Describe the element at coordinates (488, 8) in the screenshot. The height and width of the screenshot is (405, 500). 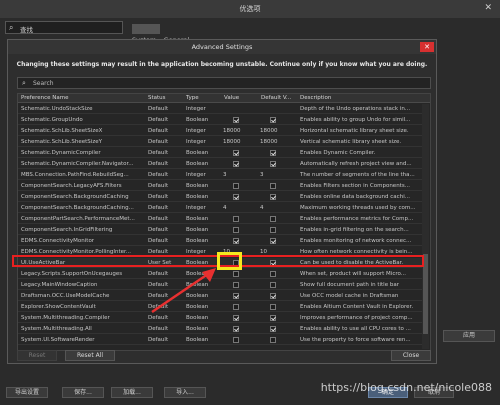
I see `window-close-icon: ✕` at that location.